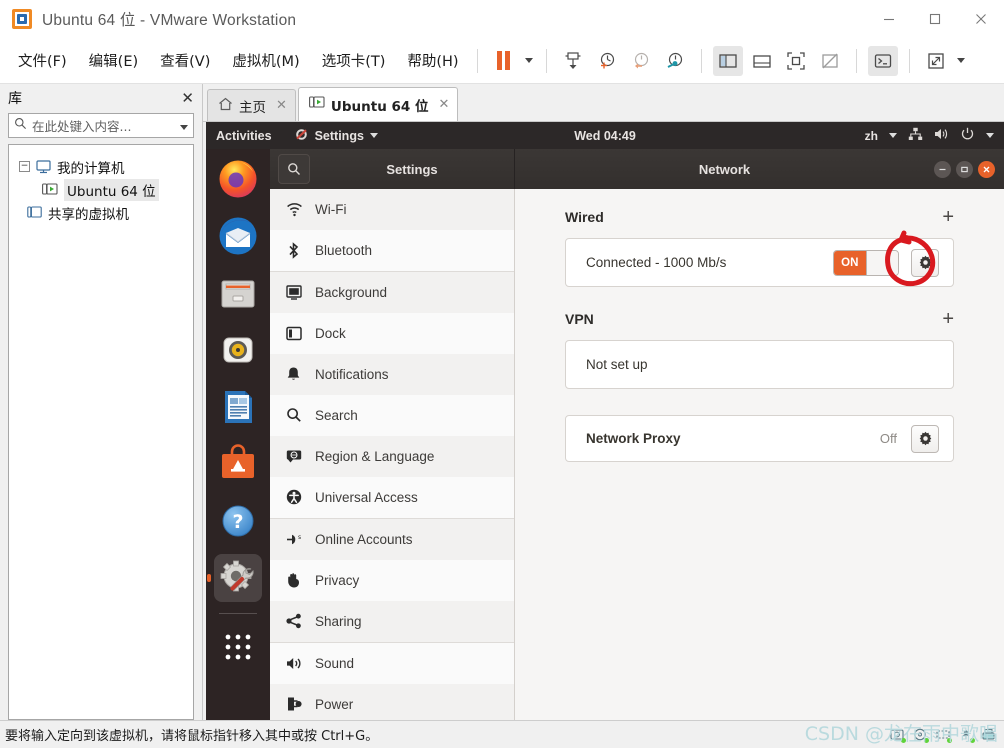  What do you see at coordinates (941, 135) in the screenshot?
I see `volume-icon` at bounding box center [941, 135].